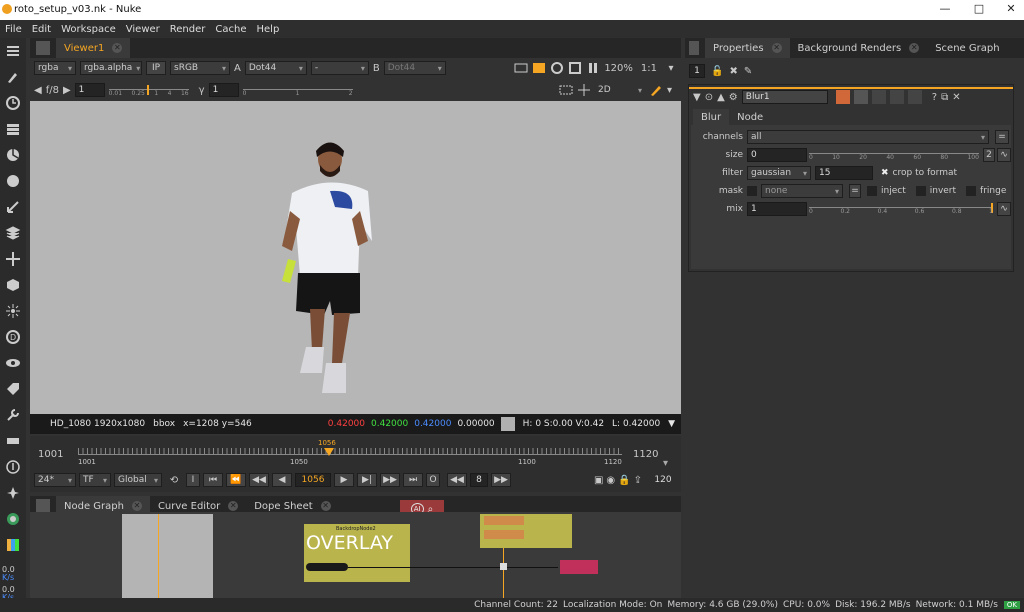 This screenshot has width=1024, height=612. I want to click on range-dropdown: Global, so click(138, 480).